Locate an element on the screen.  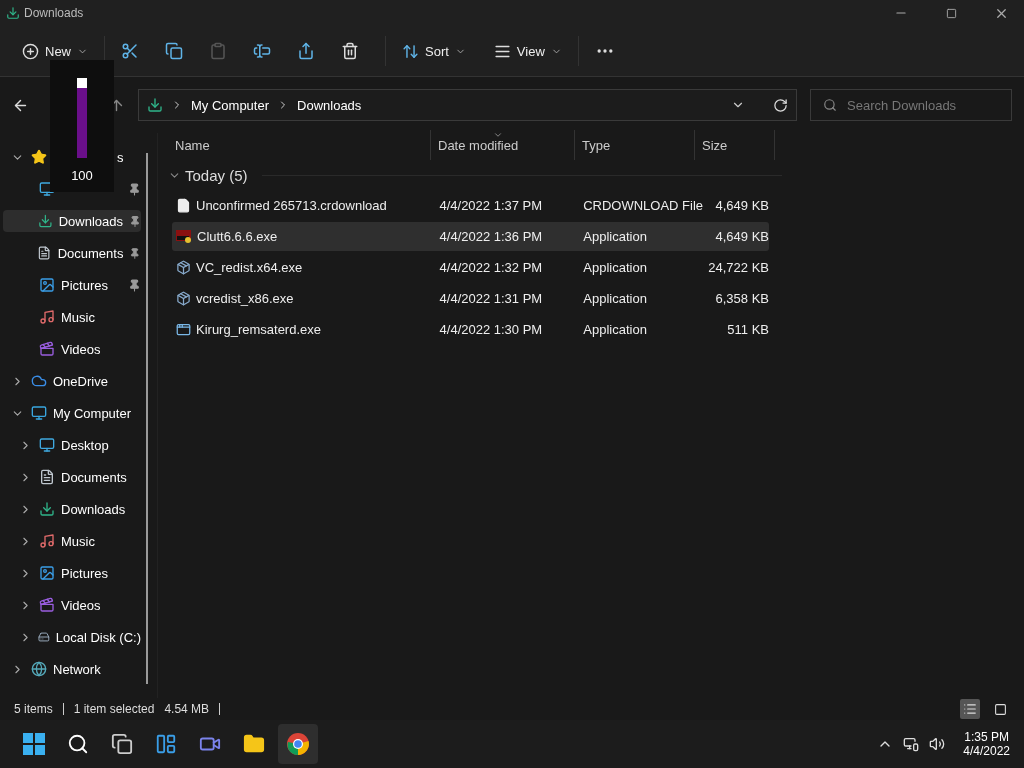
clock-time: 1:35 PM is located at coordinates (986, 737).